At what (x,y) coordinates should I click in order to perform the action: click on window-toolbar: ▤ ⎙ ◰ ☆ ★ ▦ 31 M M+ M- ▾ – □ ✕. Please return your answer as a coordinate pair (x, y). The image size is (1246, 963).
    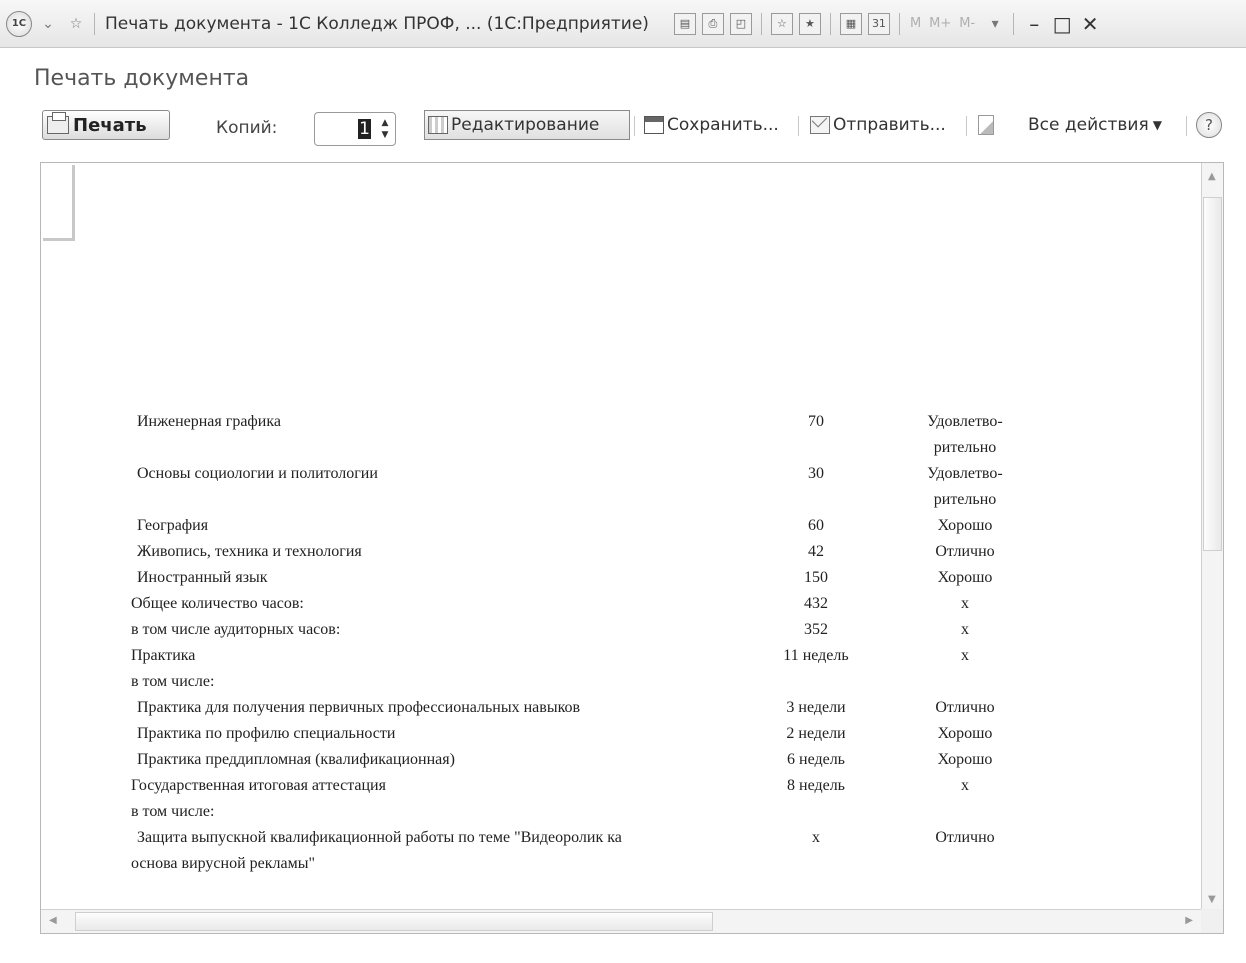
    Looking at the image, I should click on (887, 24).